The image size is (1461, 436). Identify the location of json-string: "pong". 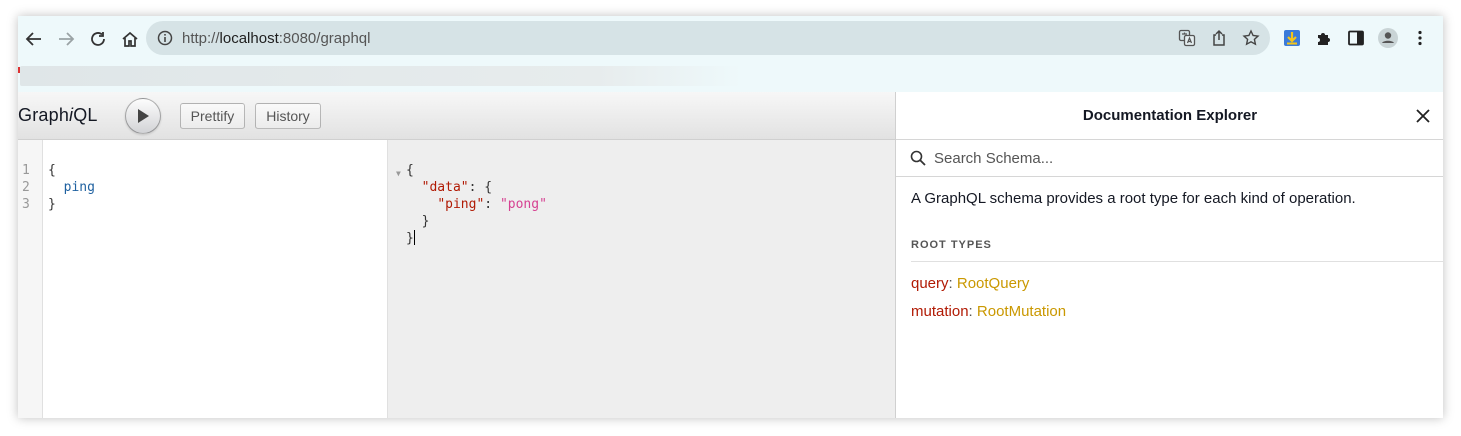
(523, 204).